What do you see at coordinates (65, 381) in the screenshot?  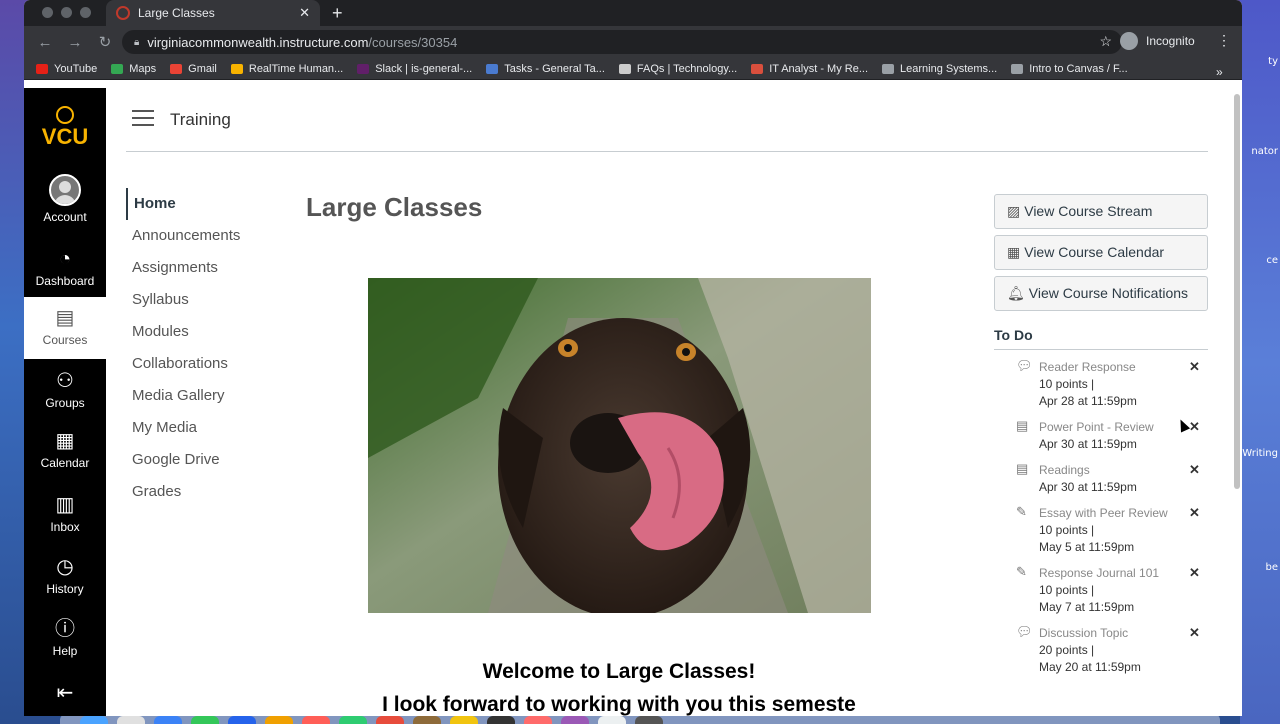 I see `groups-icon: ⚇` at bounding box center [65, 381].